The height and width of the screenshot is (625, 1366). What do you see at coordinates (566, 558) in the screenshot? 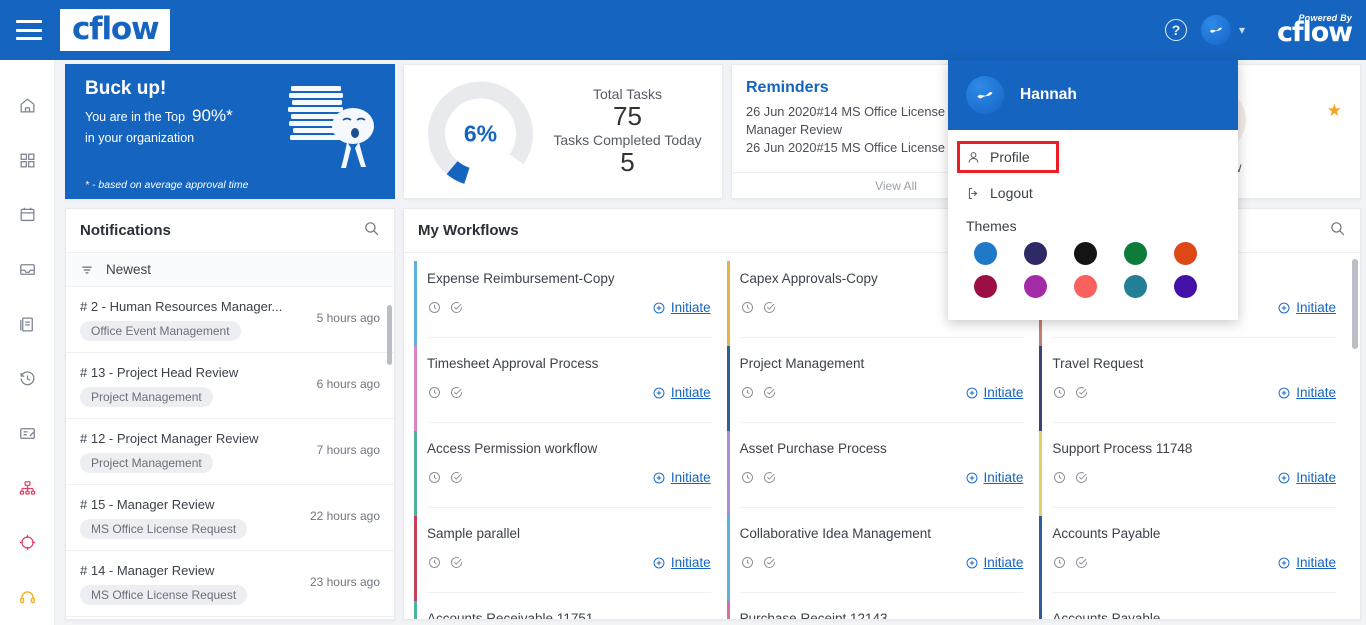
I see `workflow-card: Sample parallel Initiate` at bounding box center [566, 558].